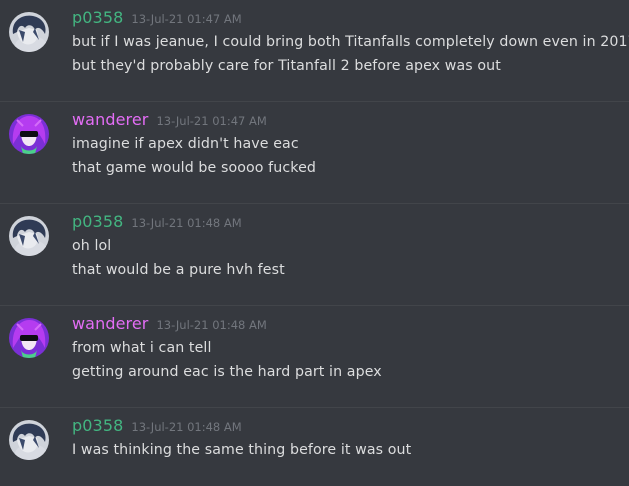 The image size is (629, 486). What do you see at coordinates (92, 246) in the screenshot?
I see `message-line: oh lol` at bounding box center [92, 246].